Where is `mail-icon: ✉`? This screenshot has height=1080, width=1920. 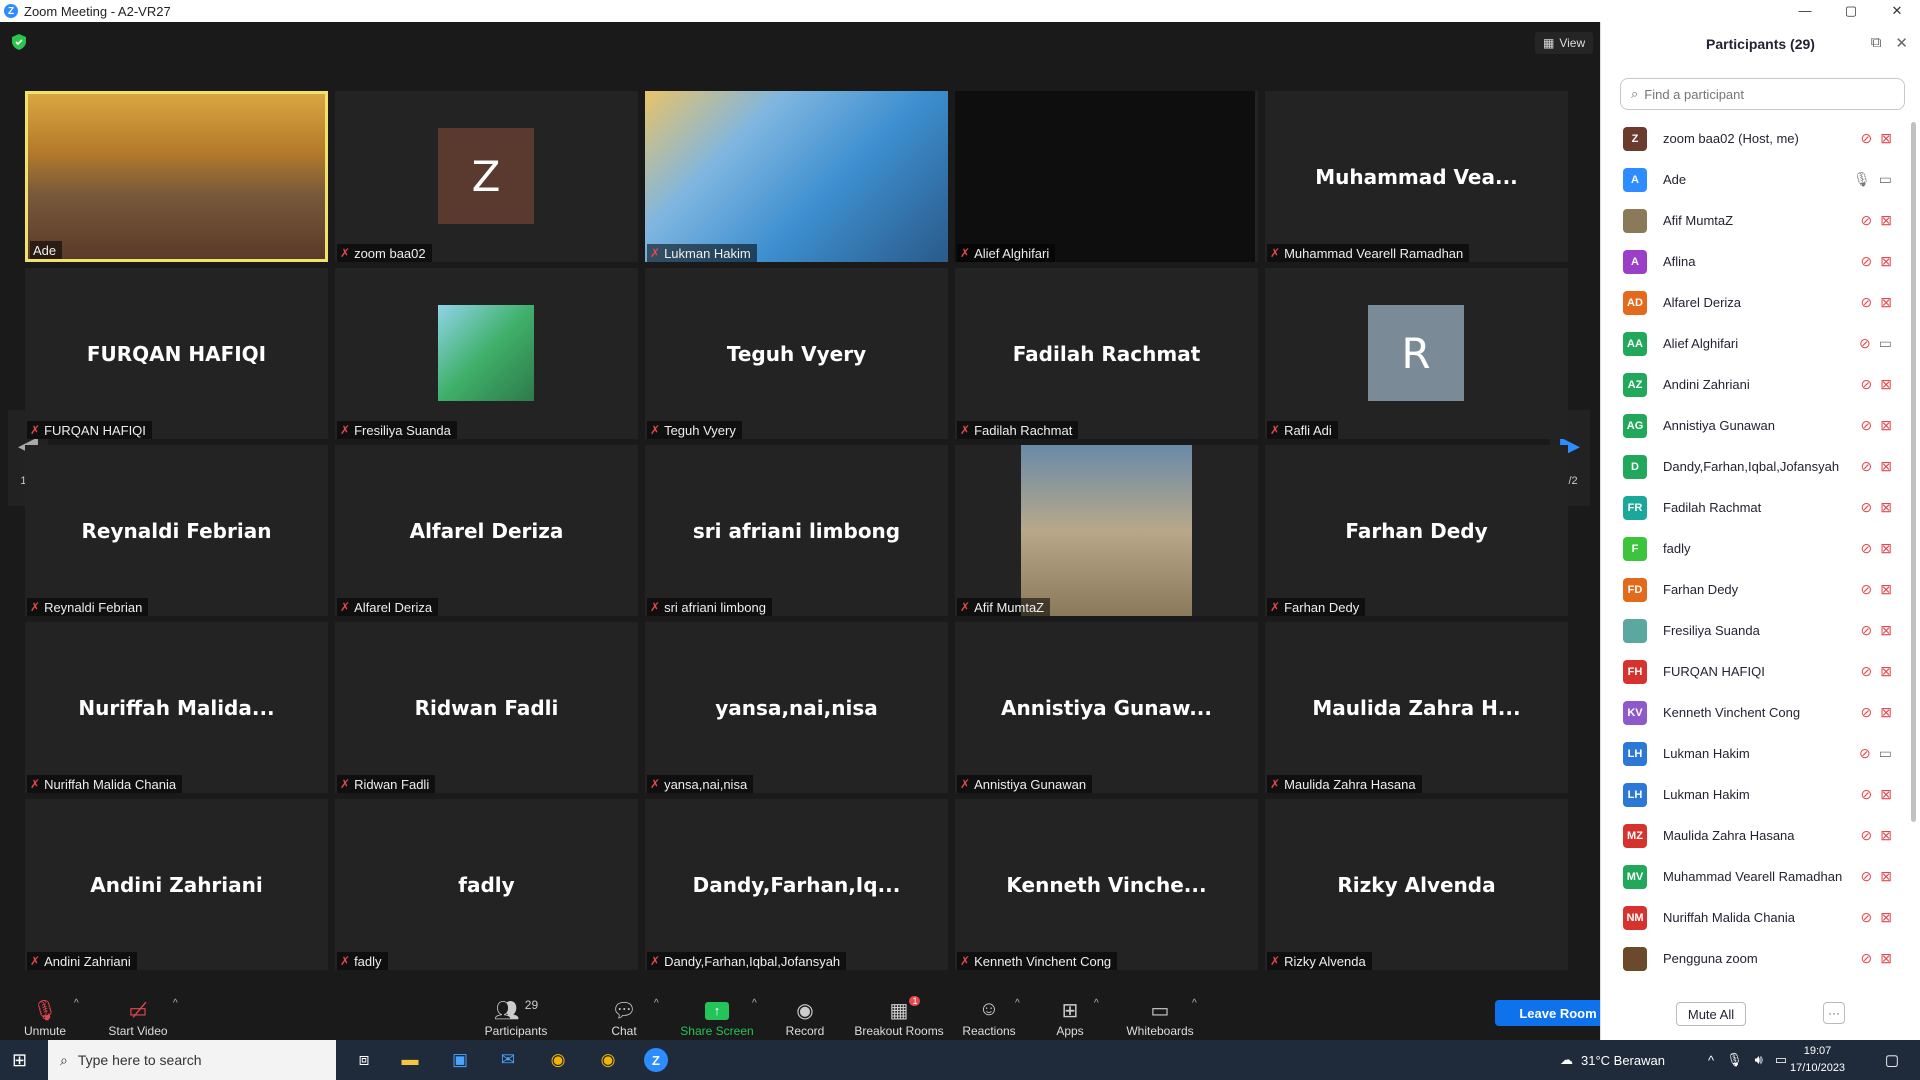 mail-icon: ✉ is located at coordinates (508, 1060).